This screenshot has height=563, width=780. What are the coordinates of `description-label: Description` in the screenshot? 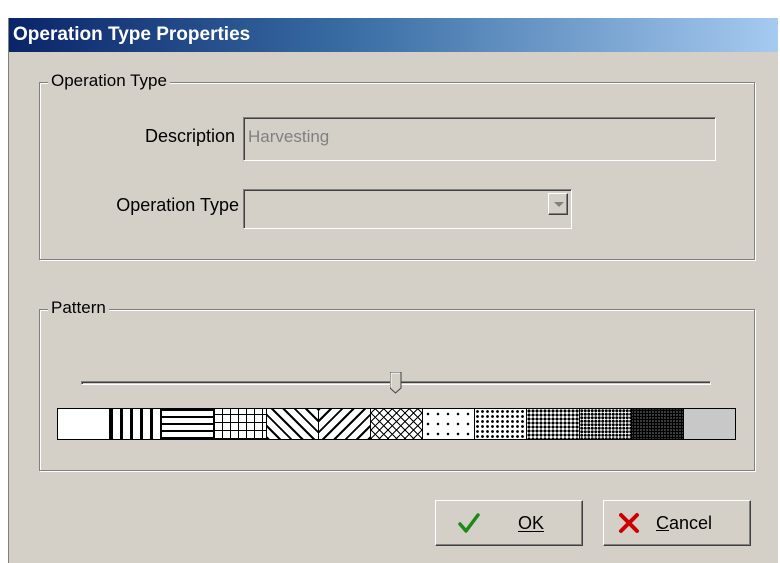 It's located at (189, 136).